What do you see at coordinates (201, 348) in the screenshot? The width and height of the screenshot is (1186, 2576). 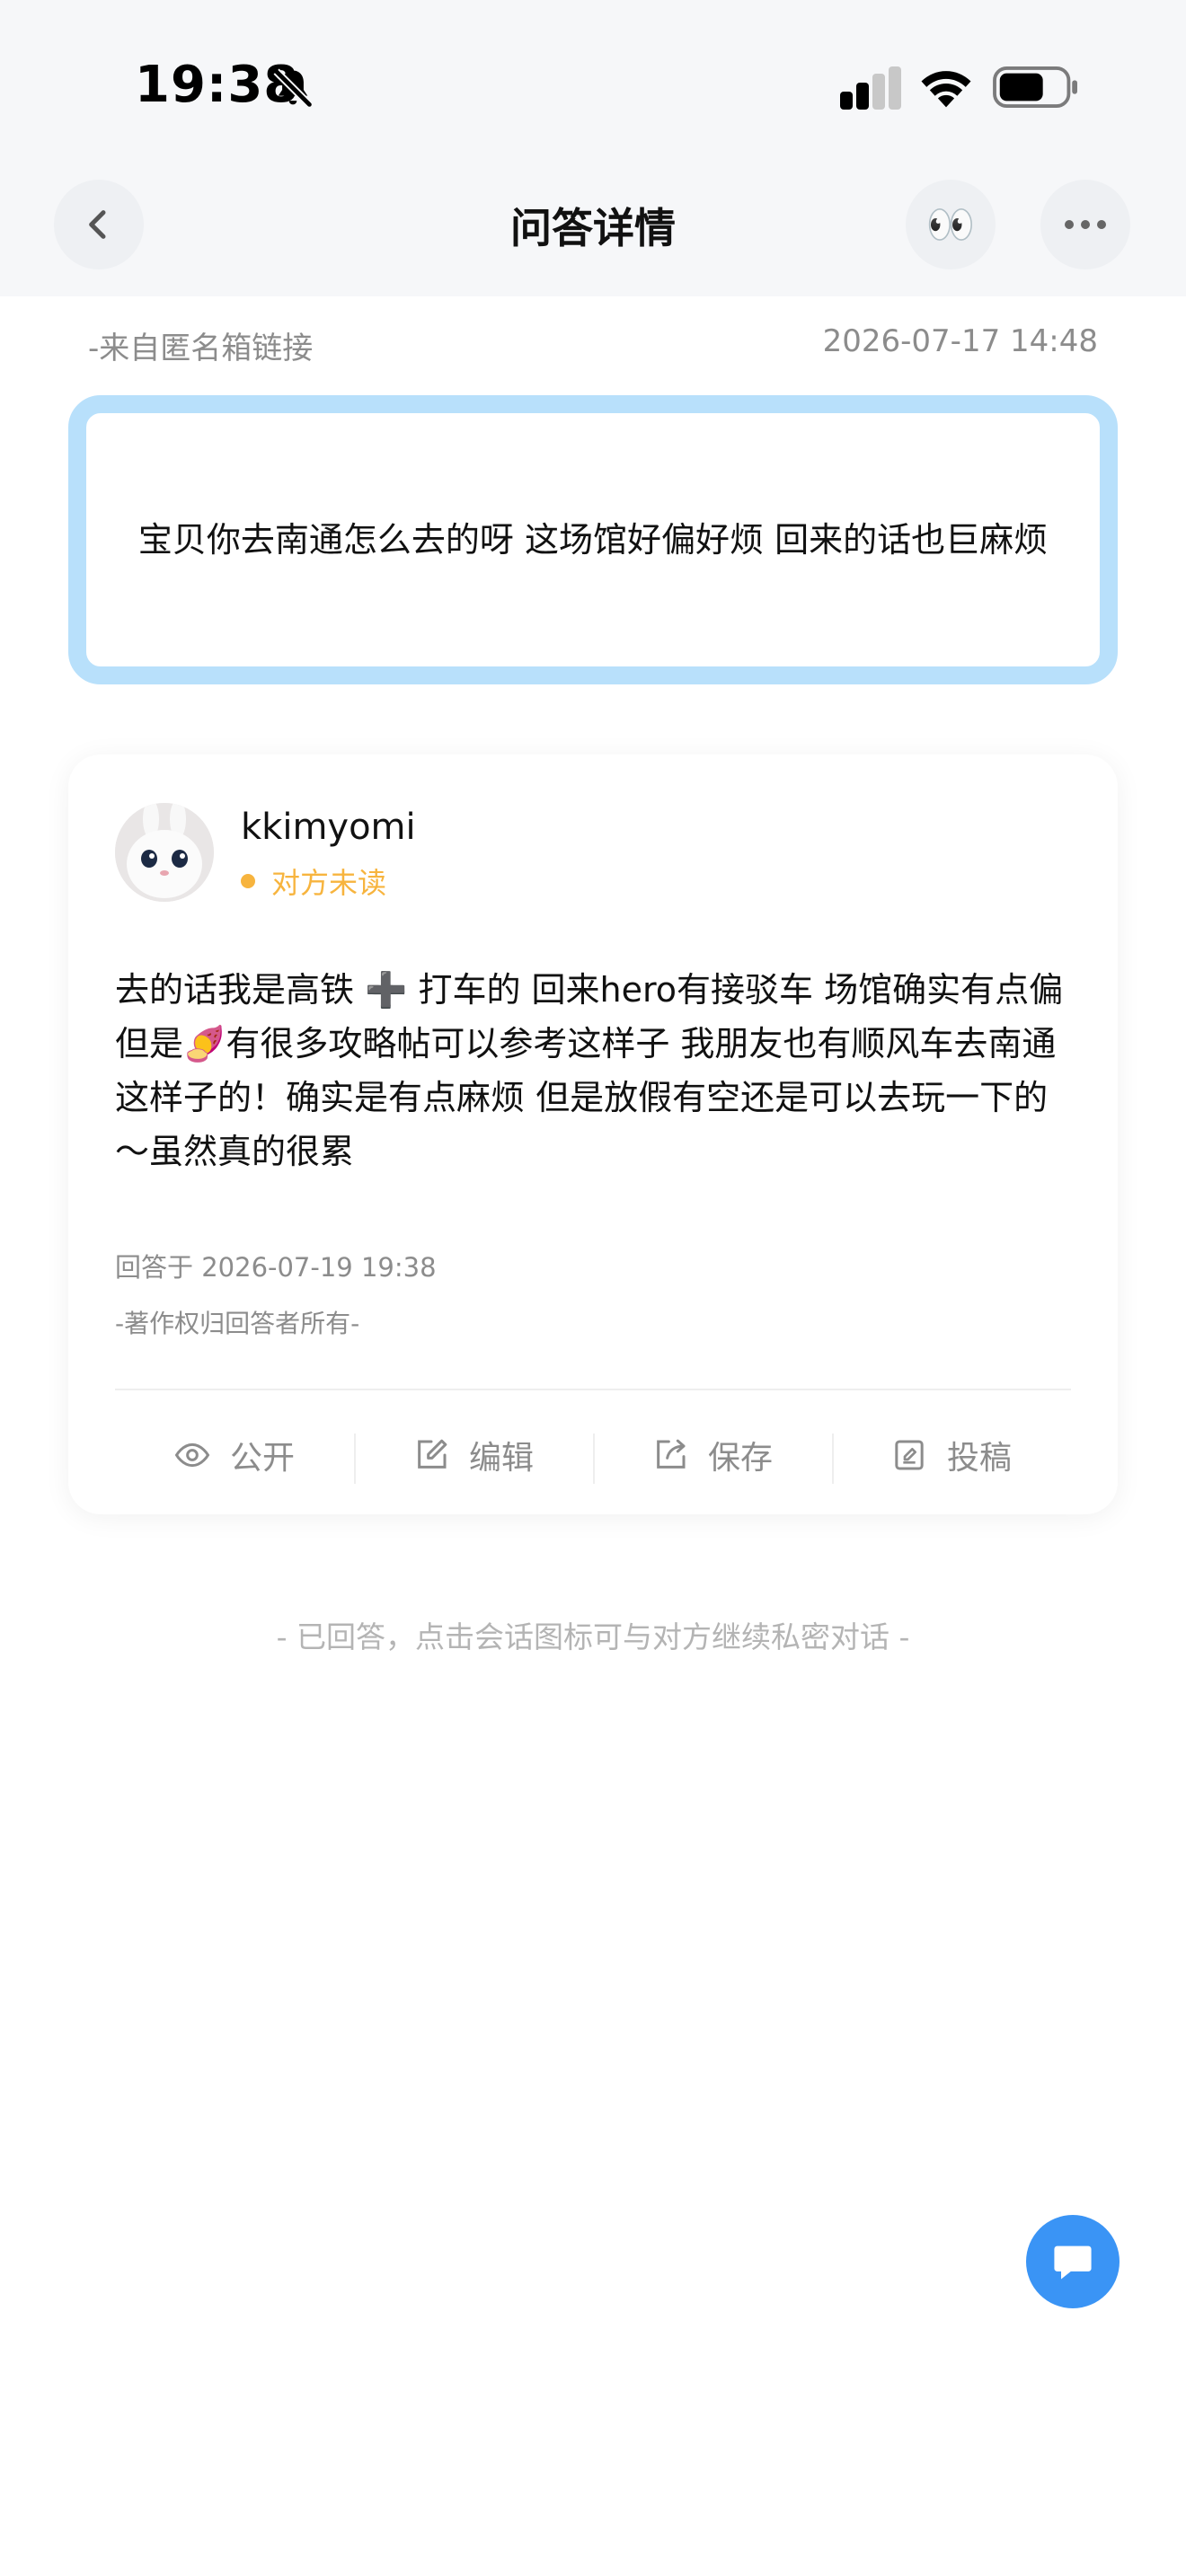 I see `question-source: -来自匿名箱链接` at bounding box center [201, 348].